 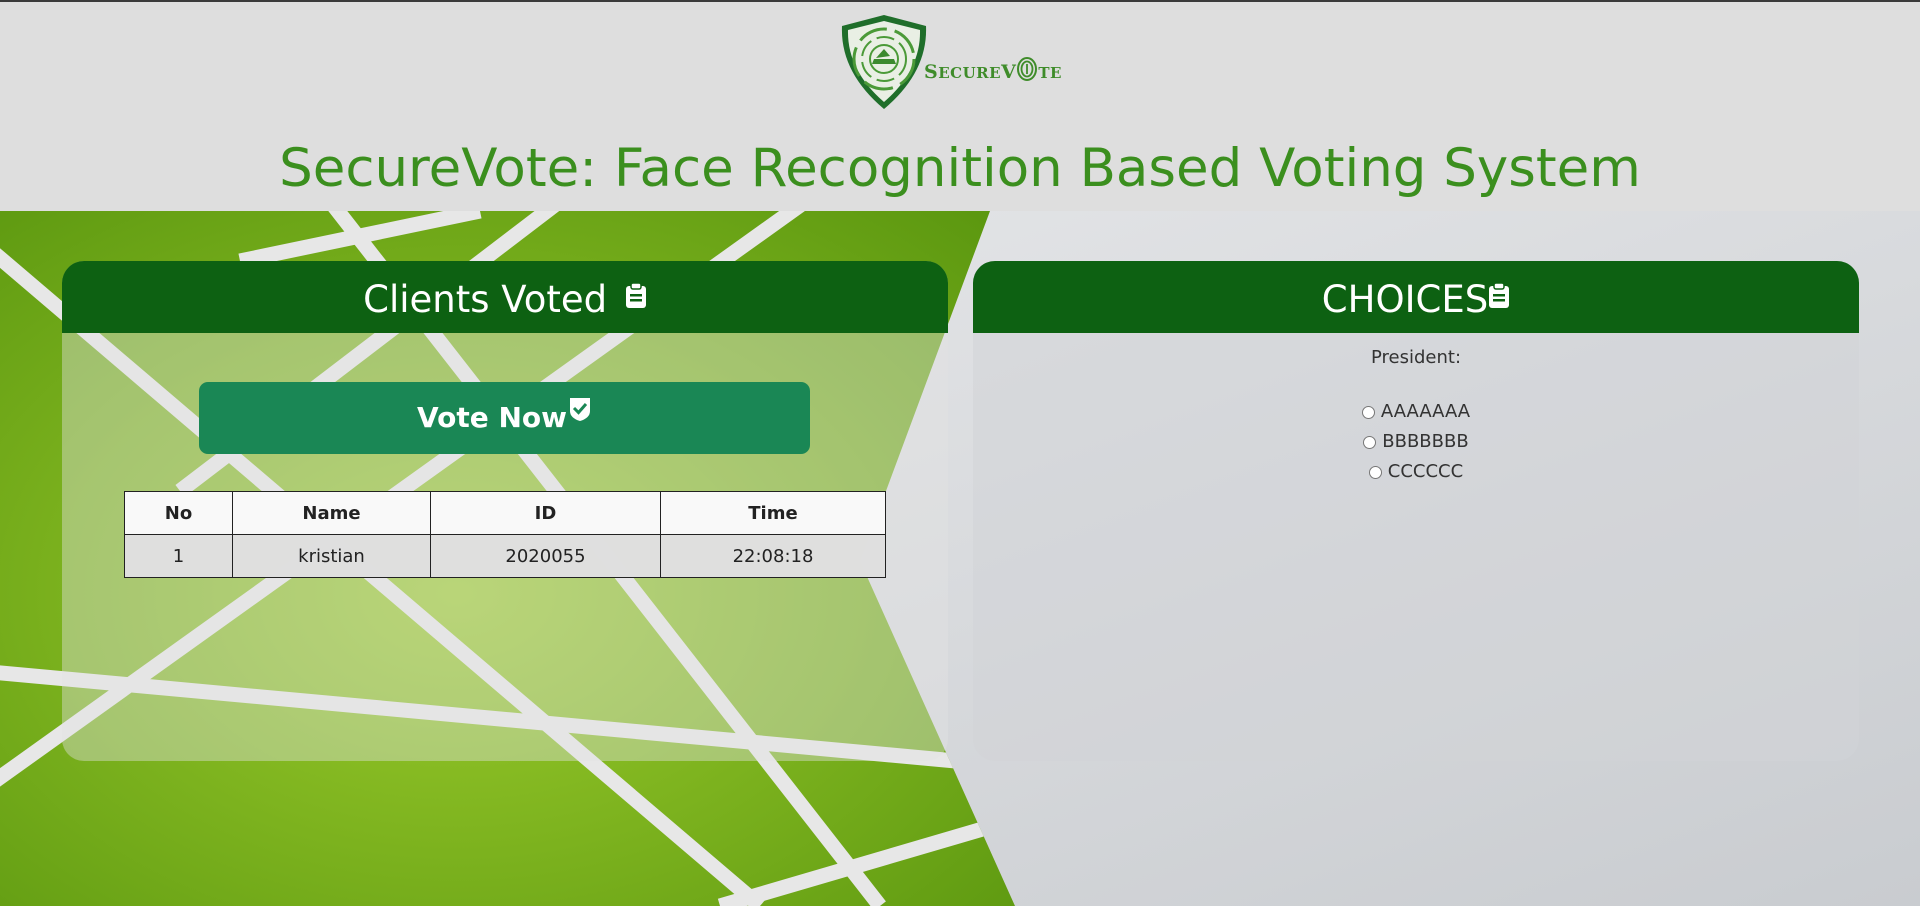 I want to click on securevote-logo: SECUREV TE, so click(x=961, y=62).